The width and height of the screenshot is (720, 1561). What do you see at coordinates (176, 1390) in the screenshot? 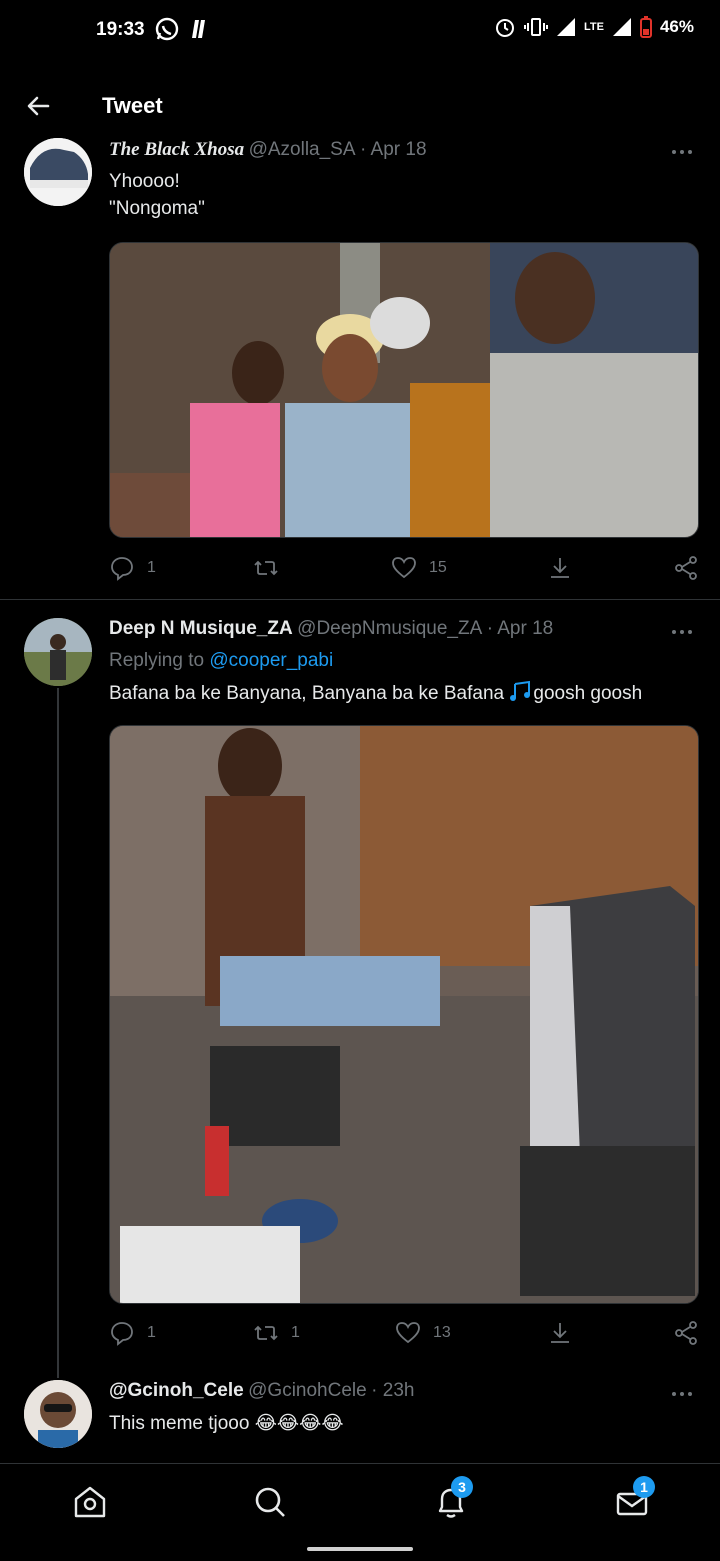
I see `author-name: @Gcinoh_Cele` at bounding box center [176, 1390].